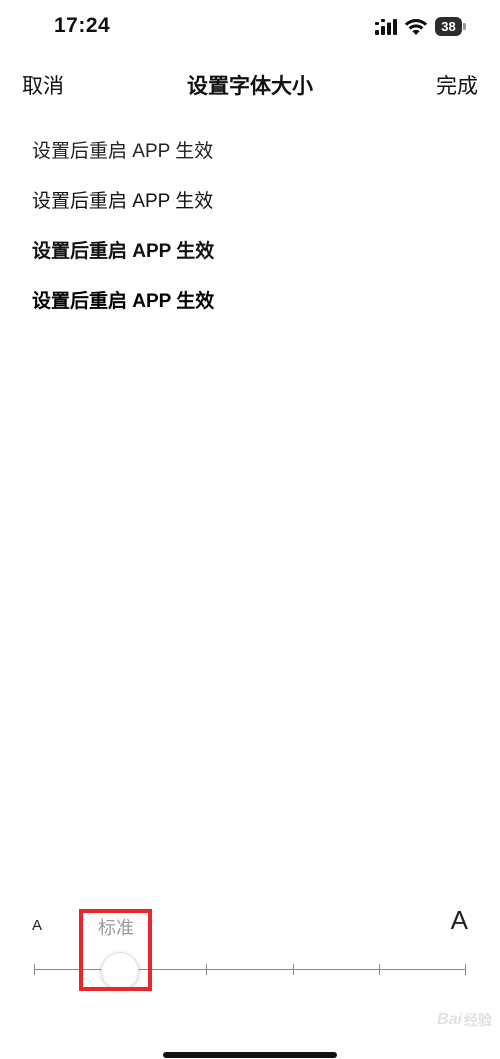 This screenshot has width=500, height=1059. What do you see at coordinates (37, 925) in the screenshot?
I see `small-font-label: A` at bounding box center [37, 925].